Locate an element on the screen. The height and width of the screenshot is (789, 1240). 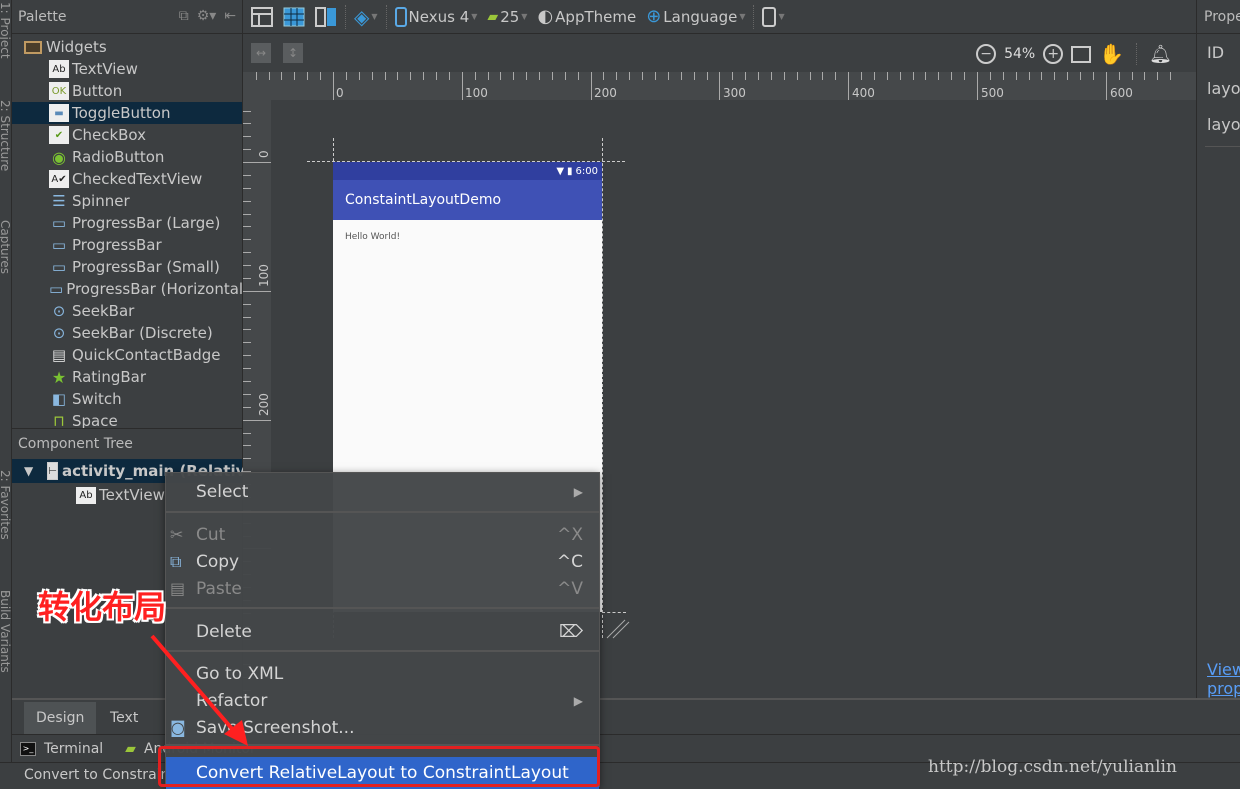
view-all-properties-link: View all properties is located at coordinates (1223, 679).